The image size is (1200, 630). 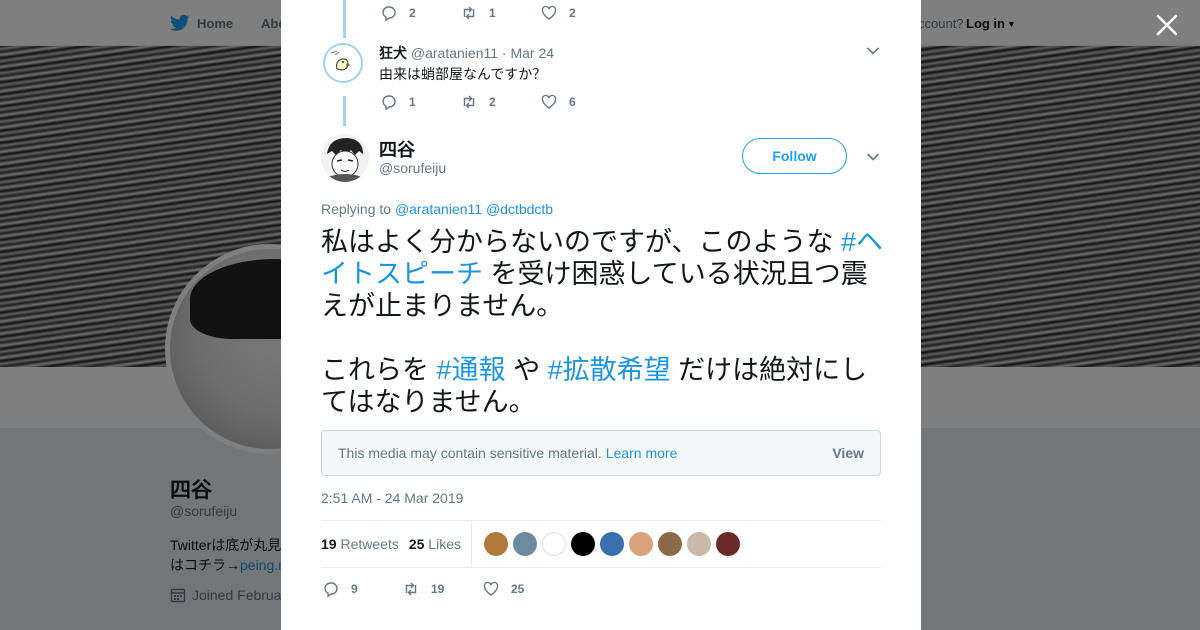 What do you see at coordinates (412, 13) in the screenshot?
I see `reply-count: 2` at bounding box center [412, 13].